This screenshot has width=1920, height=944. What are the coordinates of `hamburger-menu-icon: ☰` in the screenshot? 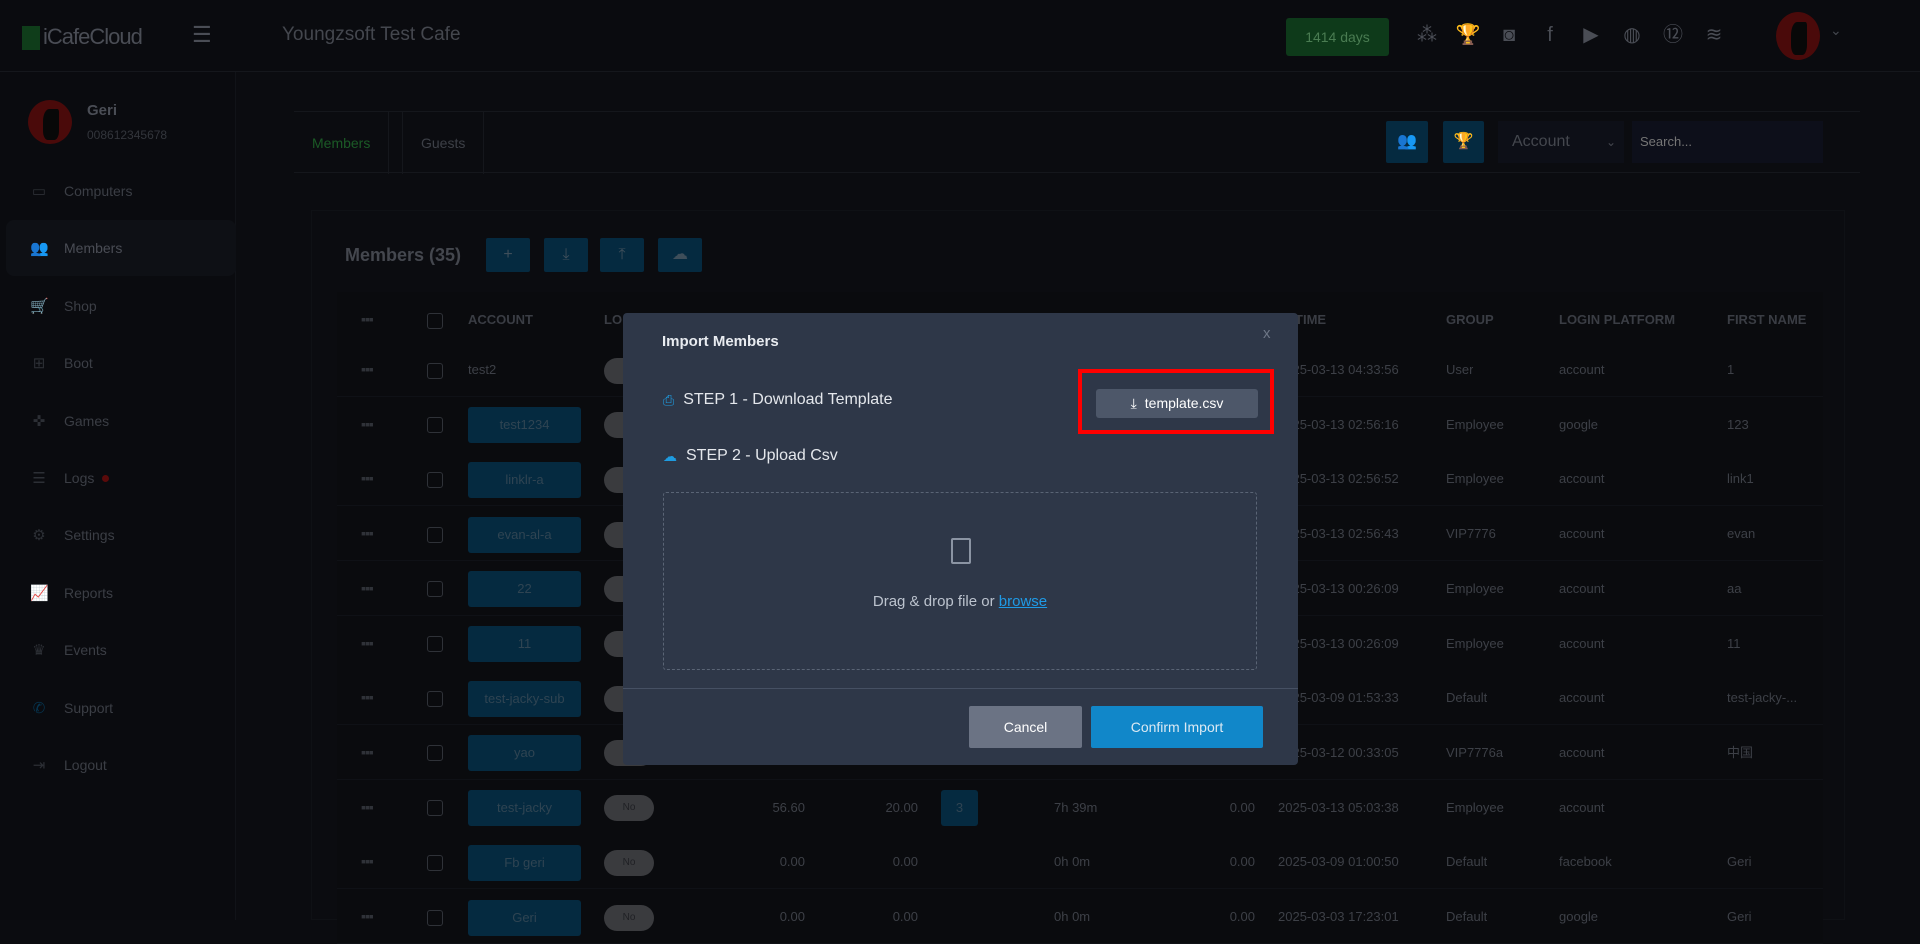 It's located at (202, 35).